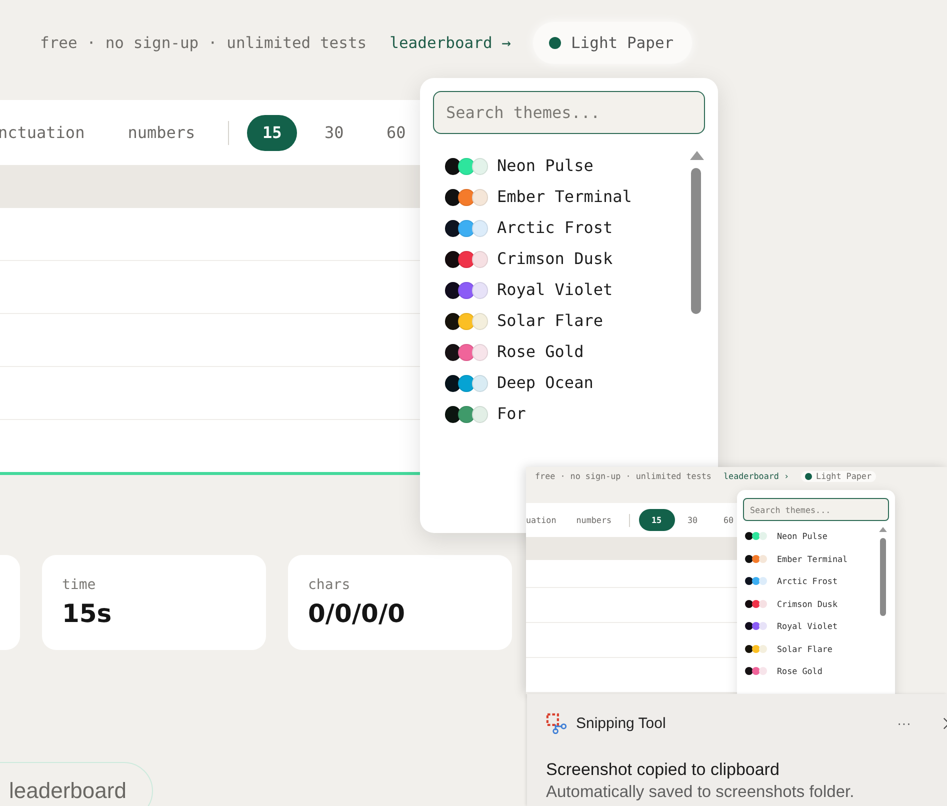 The image size is (947, 806). What do you see at coordinates (511, 414) in the screenshot?
I see `theme-name: For` at bounding box center [511, 414].